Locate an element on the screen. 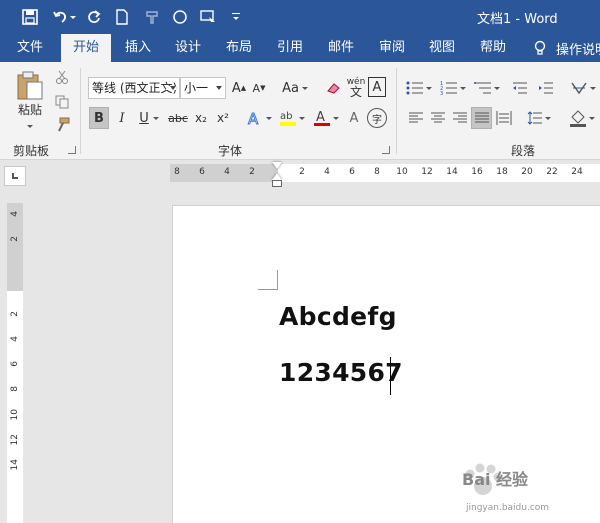 The height and width of the screenshot is (523, 600). ruler-number: 18 is located at coordinates (502, 172).